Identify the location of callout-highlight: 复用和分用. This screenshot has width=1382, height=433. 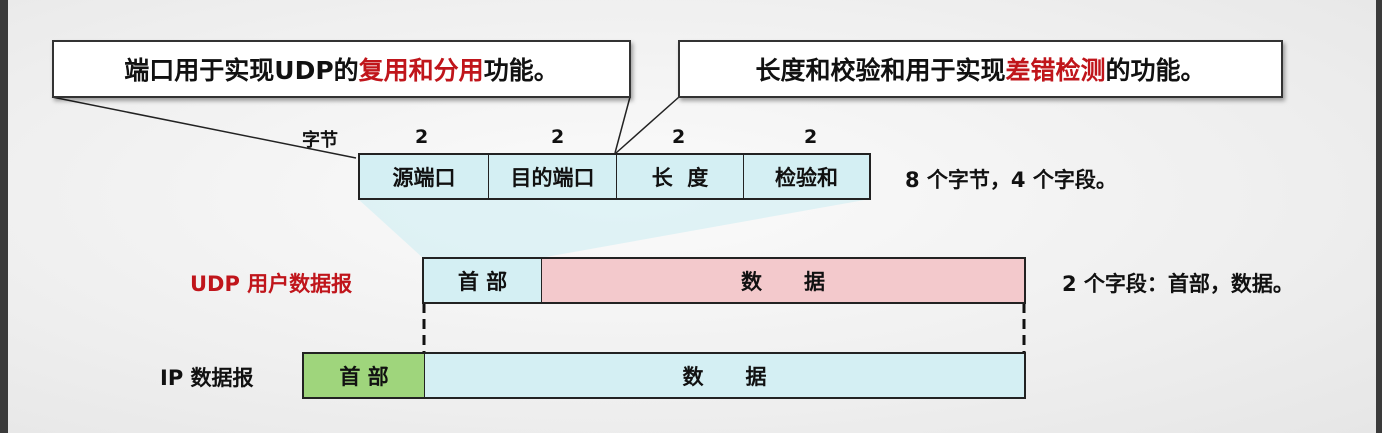
(421, 70).